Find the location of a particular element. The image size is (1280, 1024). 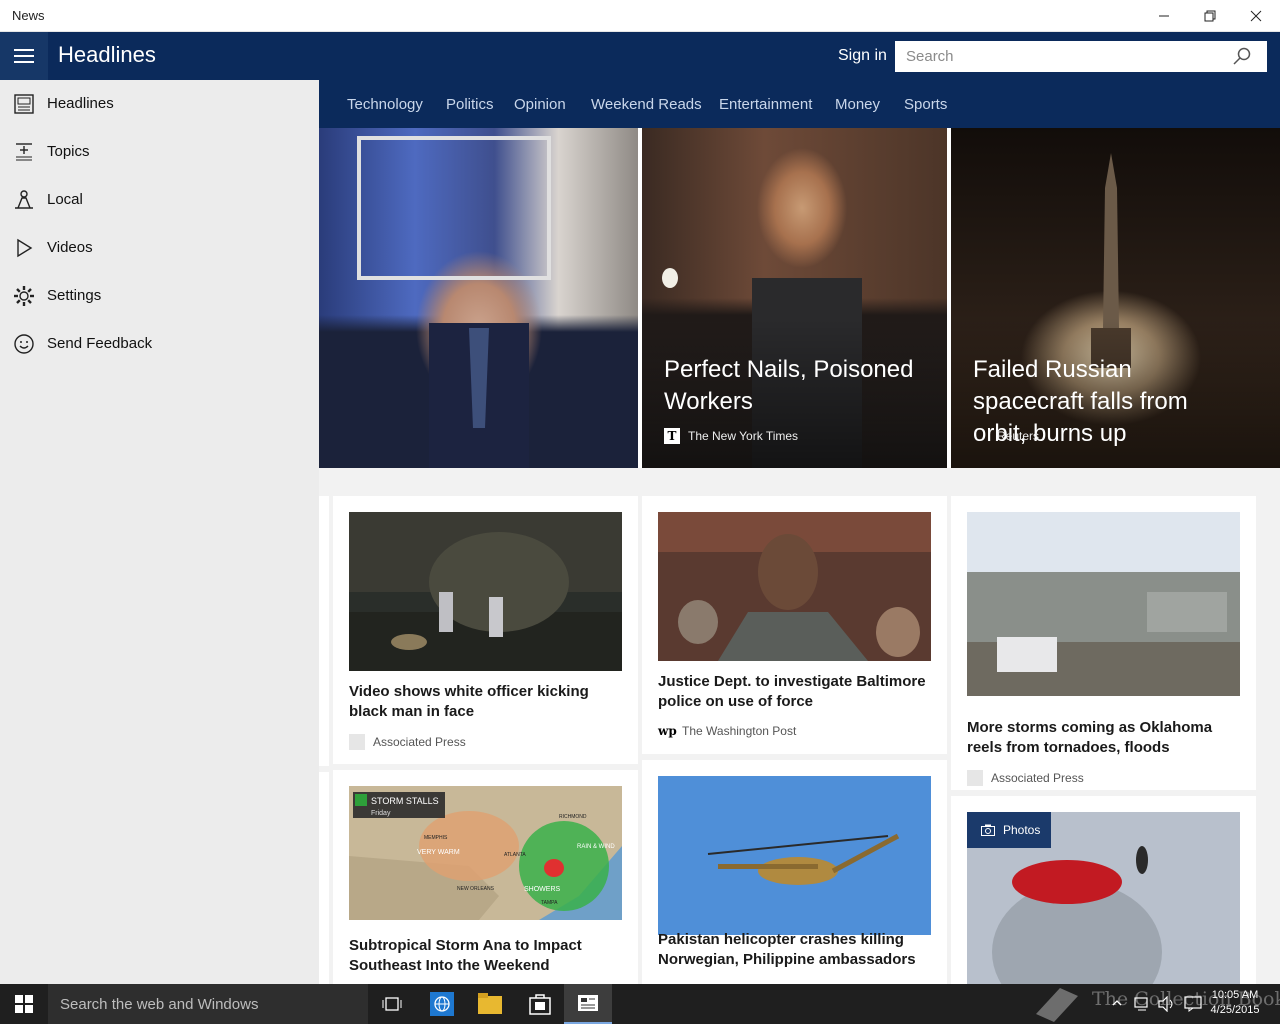

taskbar-store-button is located at coordinates (540, 1004).